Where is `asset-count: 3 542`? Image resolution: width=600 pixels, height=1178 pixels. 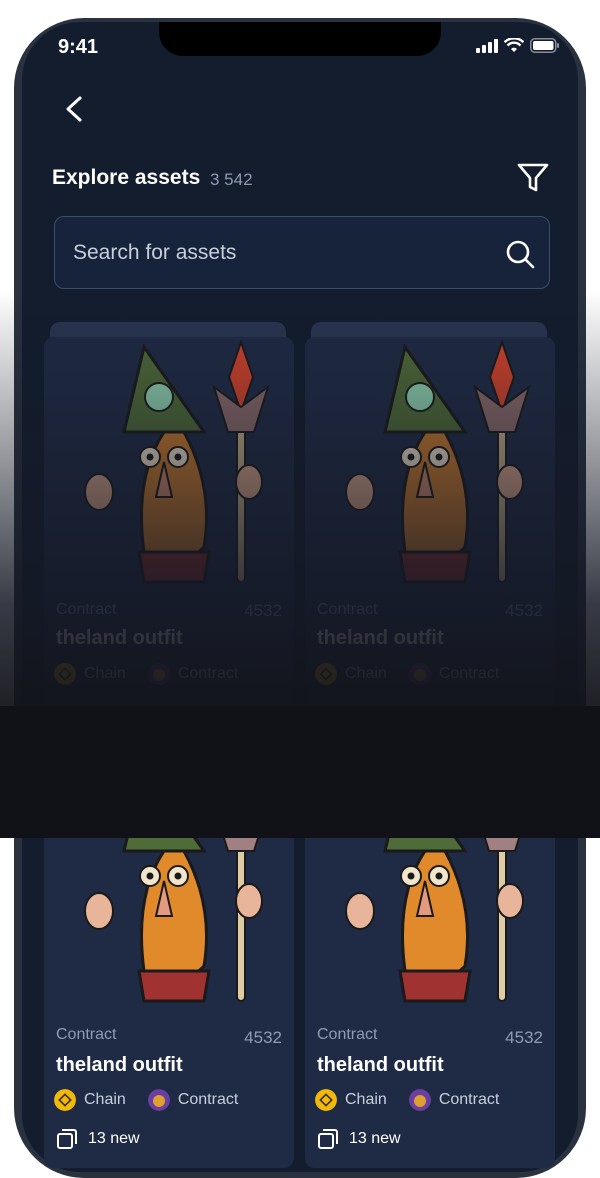
asset-count: 3 542 is located at coordinates (231, 179).